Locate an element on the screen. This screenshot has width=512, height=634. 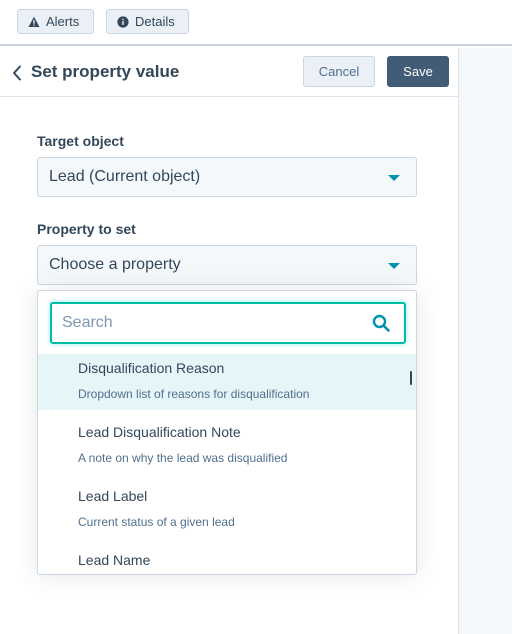
search-box is located at coordinates (228, 323).